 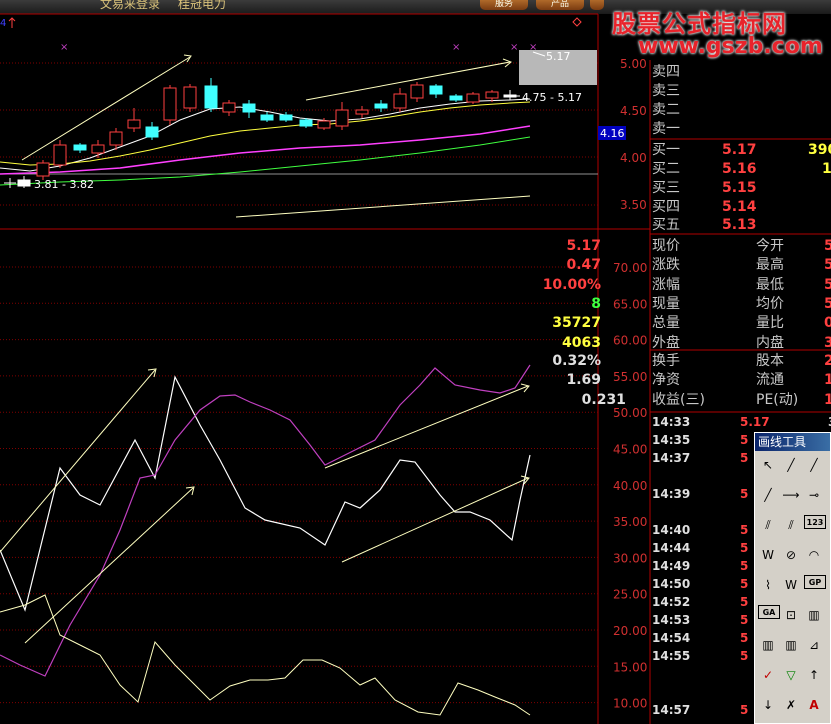 What do you see at coordinates (814, 675) in the screenshot?
I see `cross-icon: ↑` at bounding box center [814, 675].